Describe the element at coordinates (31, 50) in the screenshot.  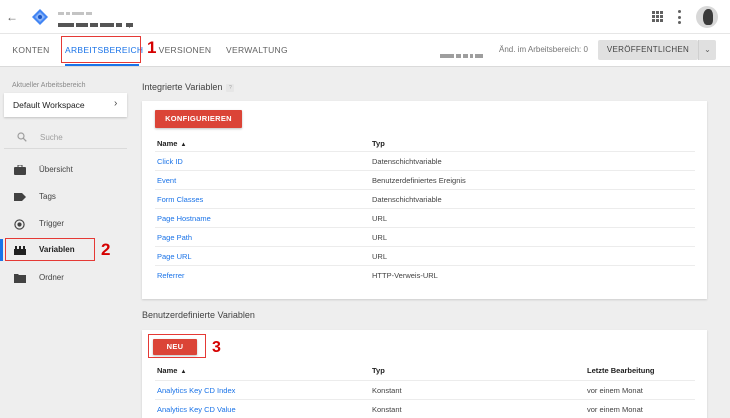
I see `tab-konten: KONTEN` at that location.